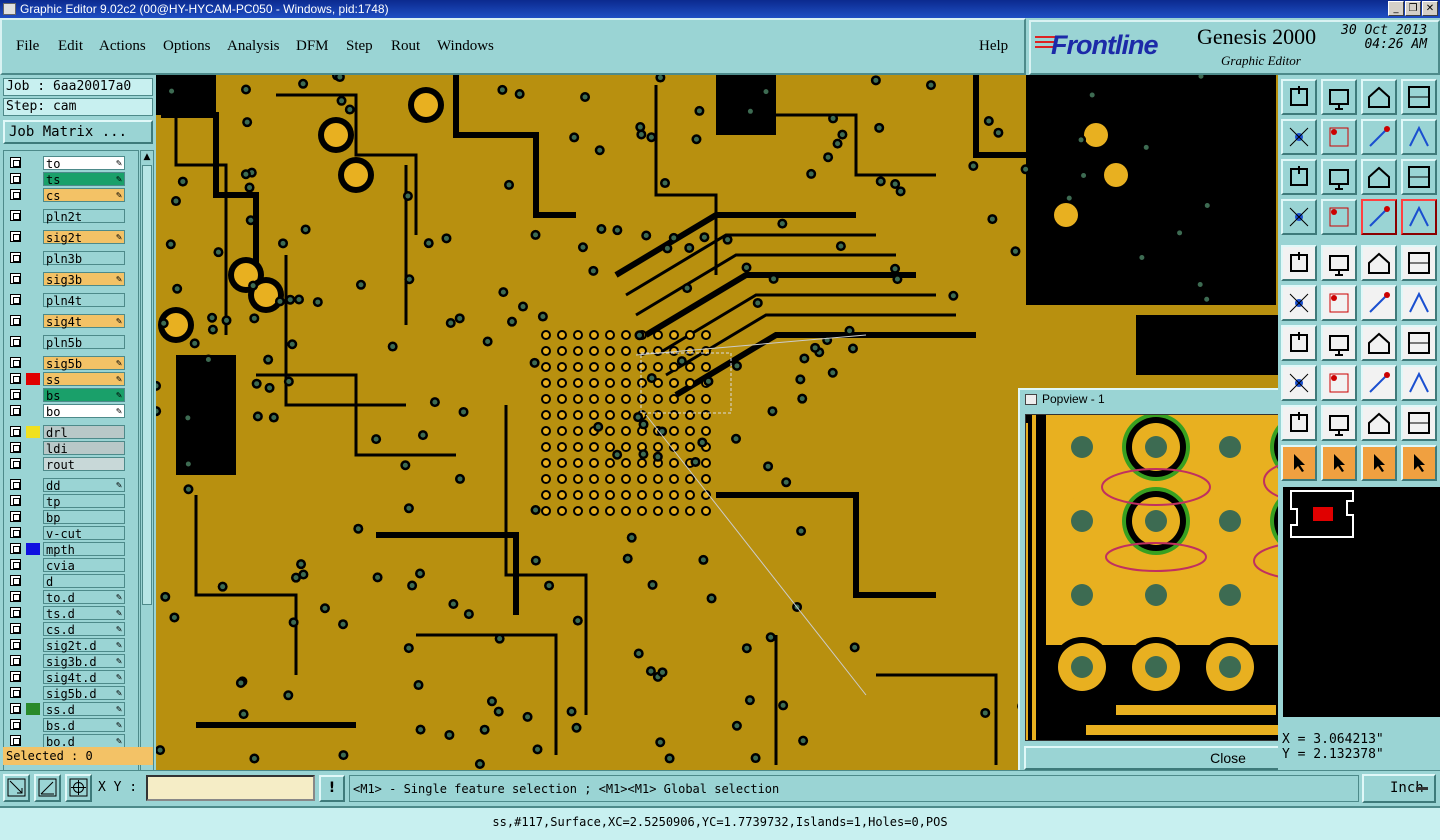 The height and width of the screenshot is (840, 1440). What do you see at coordinates (16, 788) in the screenshot?
I see `snap-mode-button` at bounding box center [16, 788].